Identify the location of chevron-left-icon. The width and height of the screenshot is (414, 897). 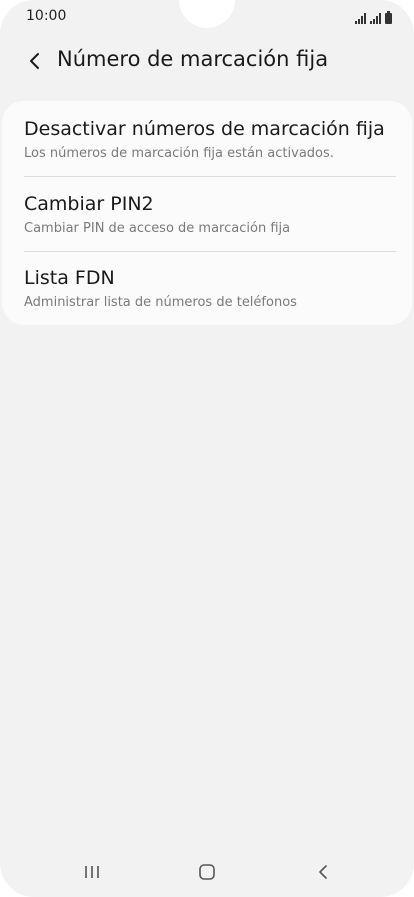
(34, 61).